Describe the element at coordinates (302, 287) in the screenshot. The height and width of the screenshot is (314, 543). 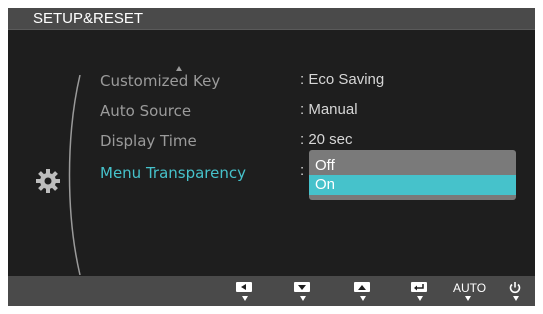
I see `down-arrow-icon` at that location.